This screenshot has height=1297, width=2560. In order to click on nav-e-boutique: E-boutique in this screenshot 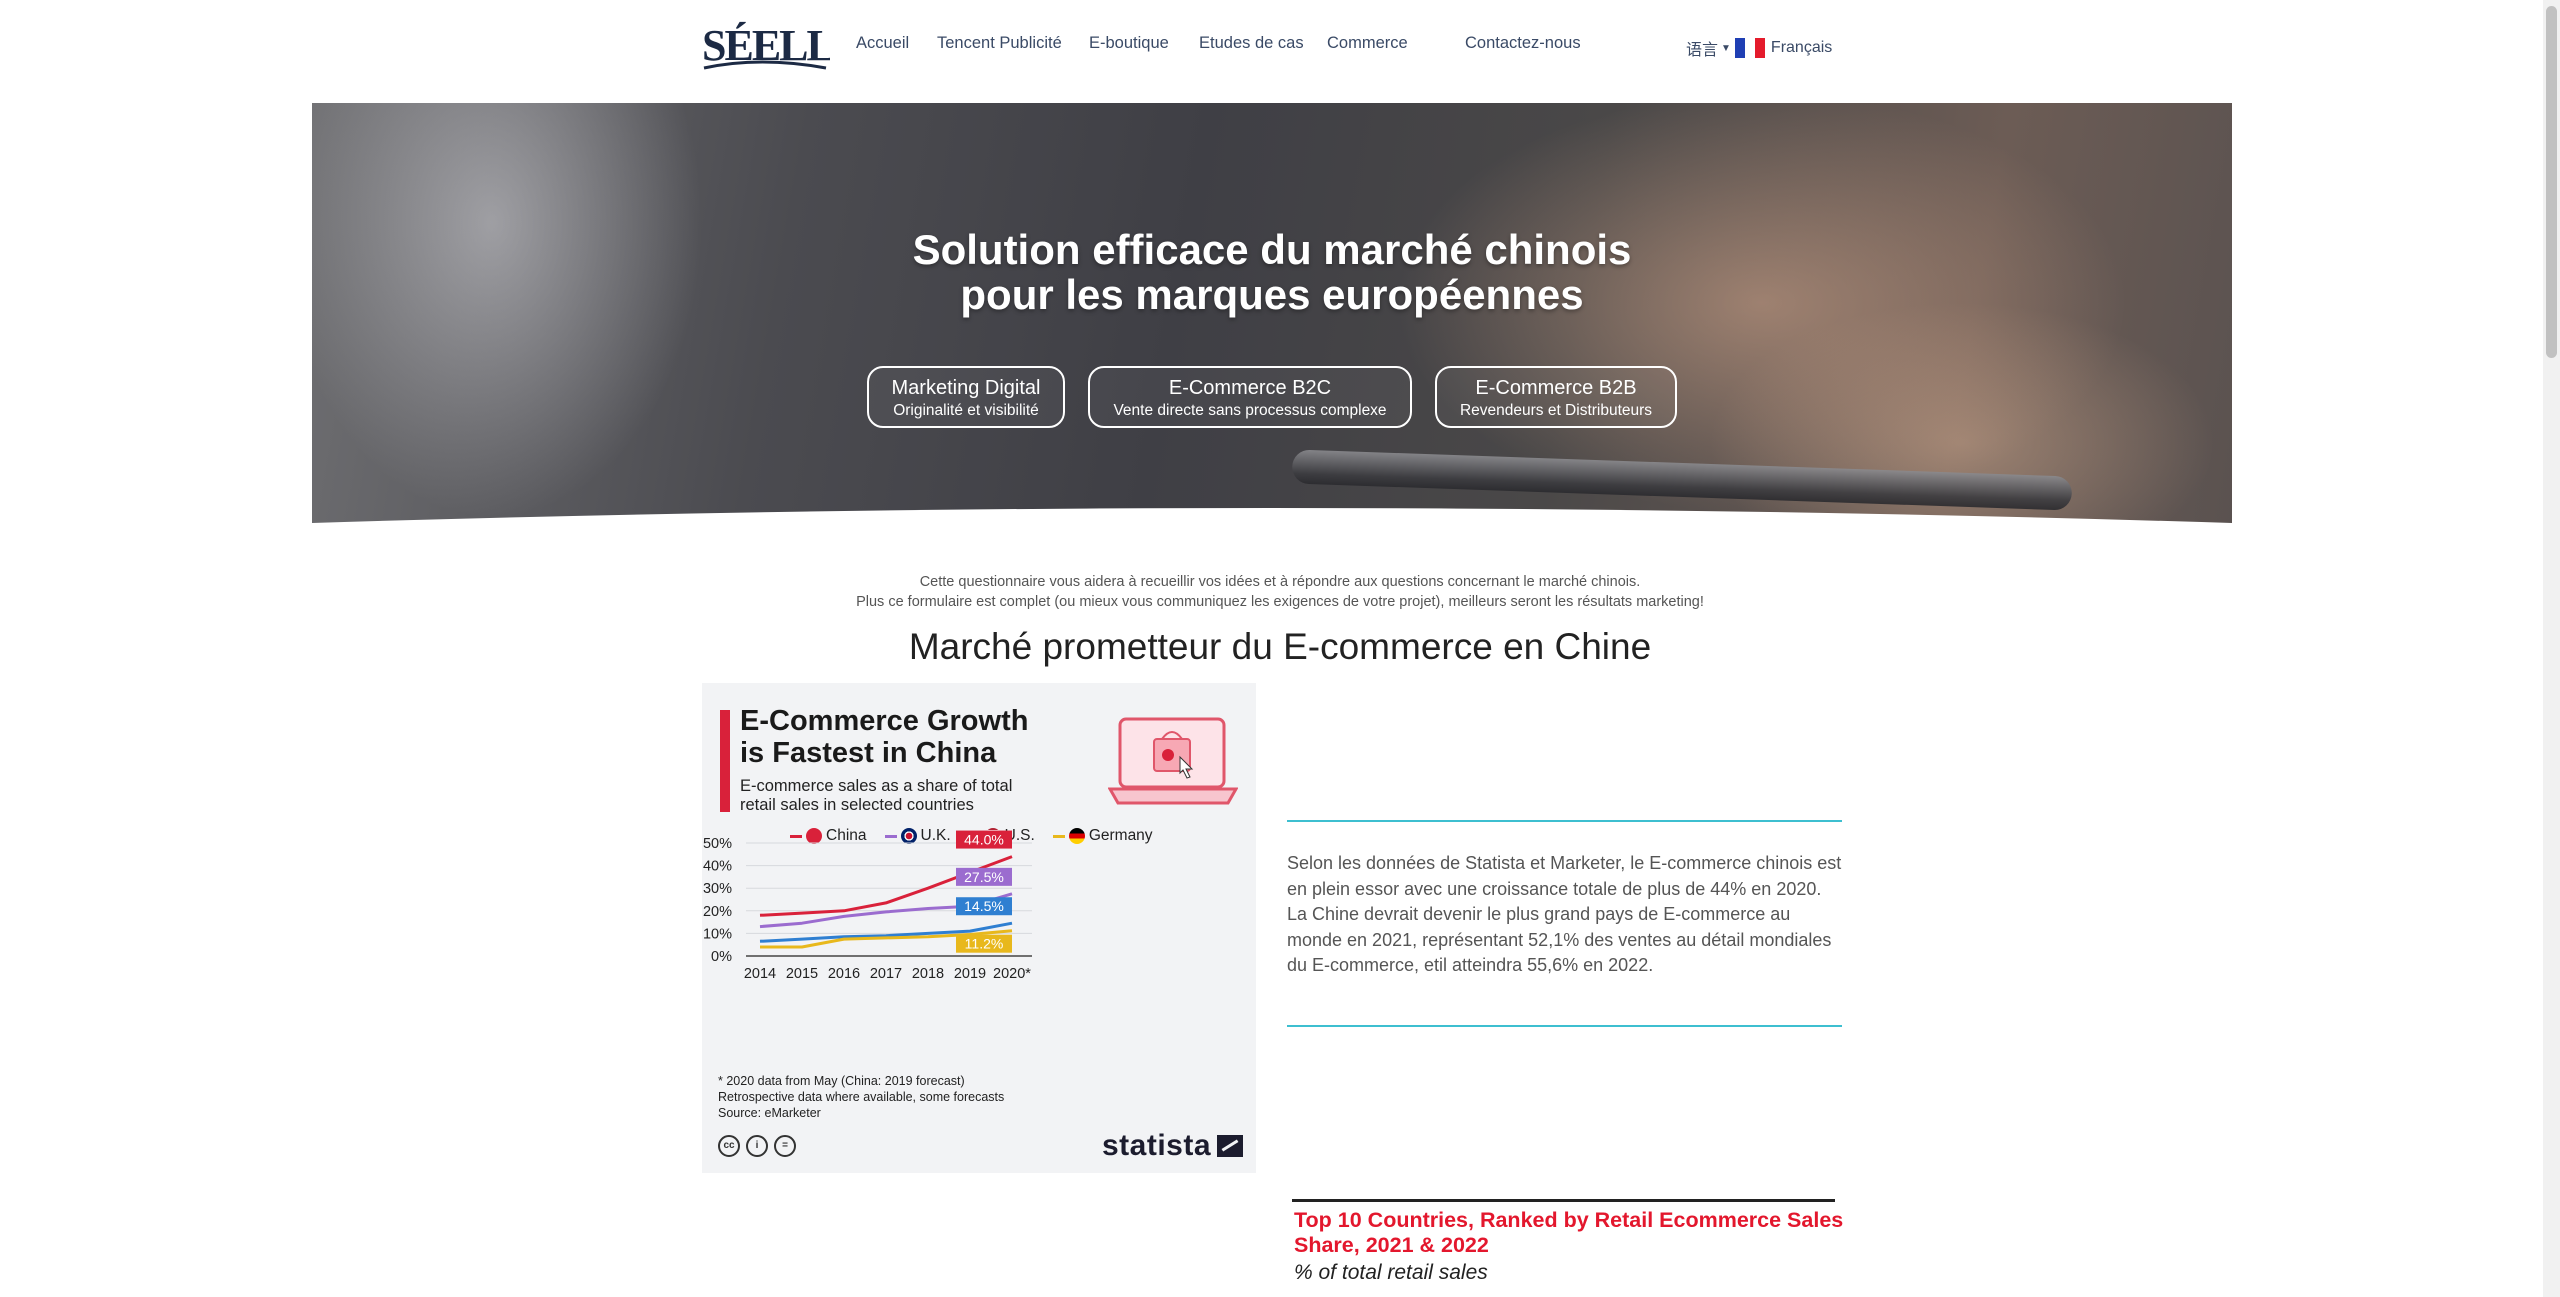, I will do `click(1129, 43)`.